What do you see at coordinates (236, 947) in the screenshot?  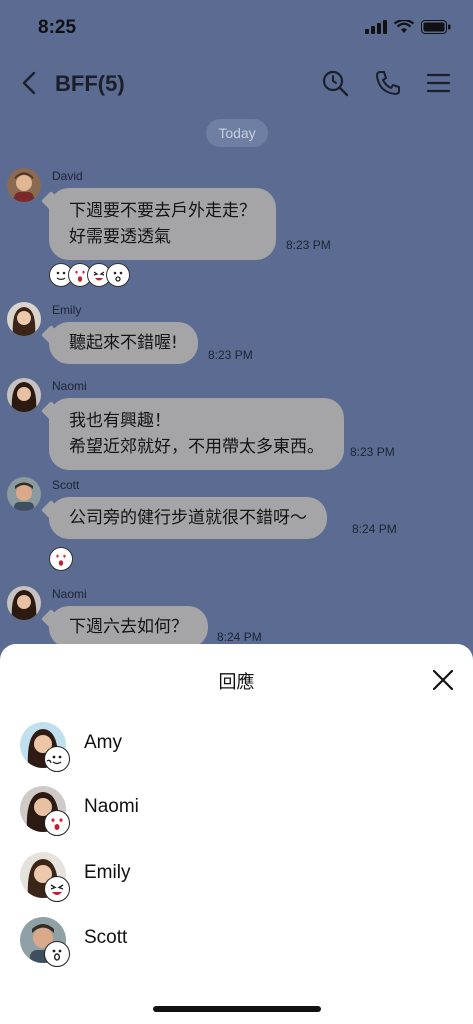 I see `reaction-row: Scott` at bounding box center [236, 947].